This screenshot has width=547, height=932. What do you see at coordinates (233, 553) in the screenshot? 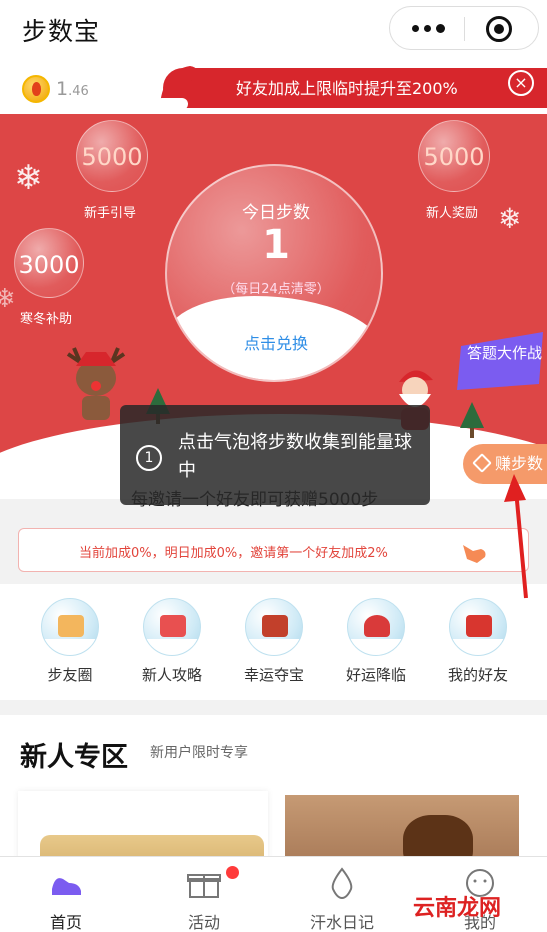
I see `bonus-text: 当前加成0%，明日加成0%，邀请第一个好友加成2%` at bounding box center [233, 553].